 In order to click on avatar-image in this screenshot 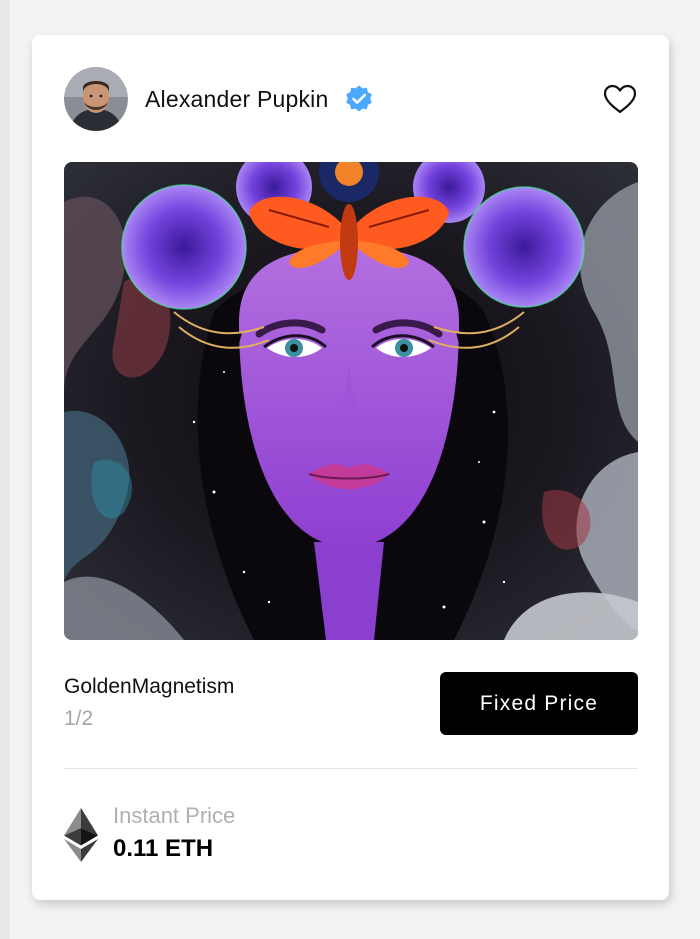, I will do `click(96, 99)`.